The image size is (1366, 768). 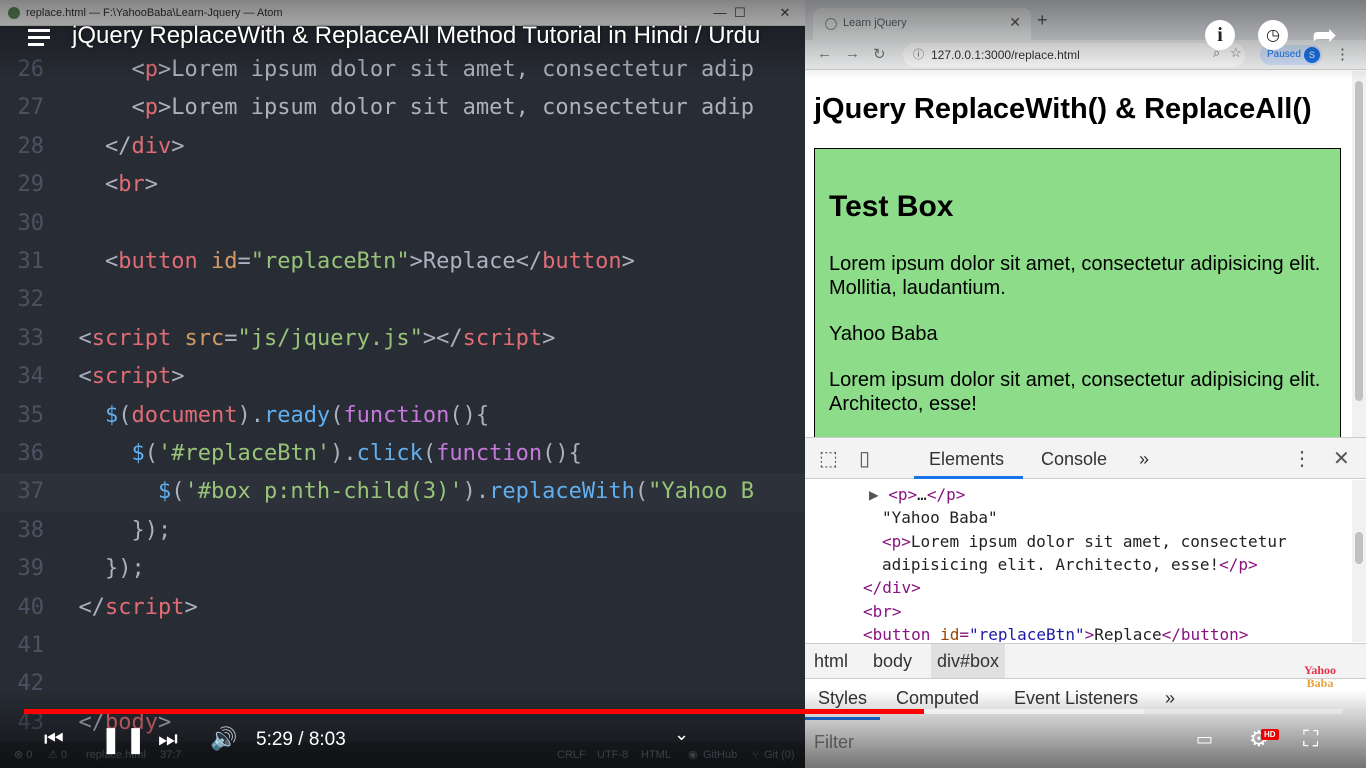 I want to click on chevron-down-icon: ⌄, so click(x=681, y=734).